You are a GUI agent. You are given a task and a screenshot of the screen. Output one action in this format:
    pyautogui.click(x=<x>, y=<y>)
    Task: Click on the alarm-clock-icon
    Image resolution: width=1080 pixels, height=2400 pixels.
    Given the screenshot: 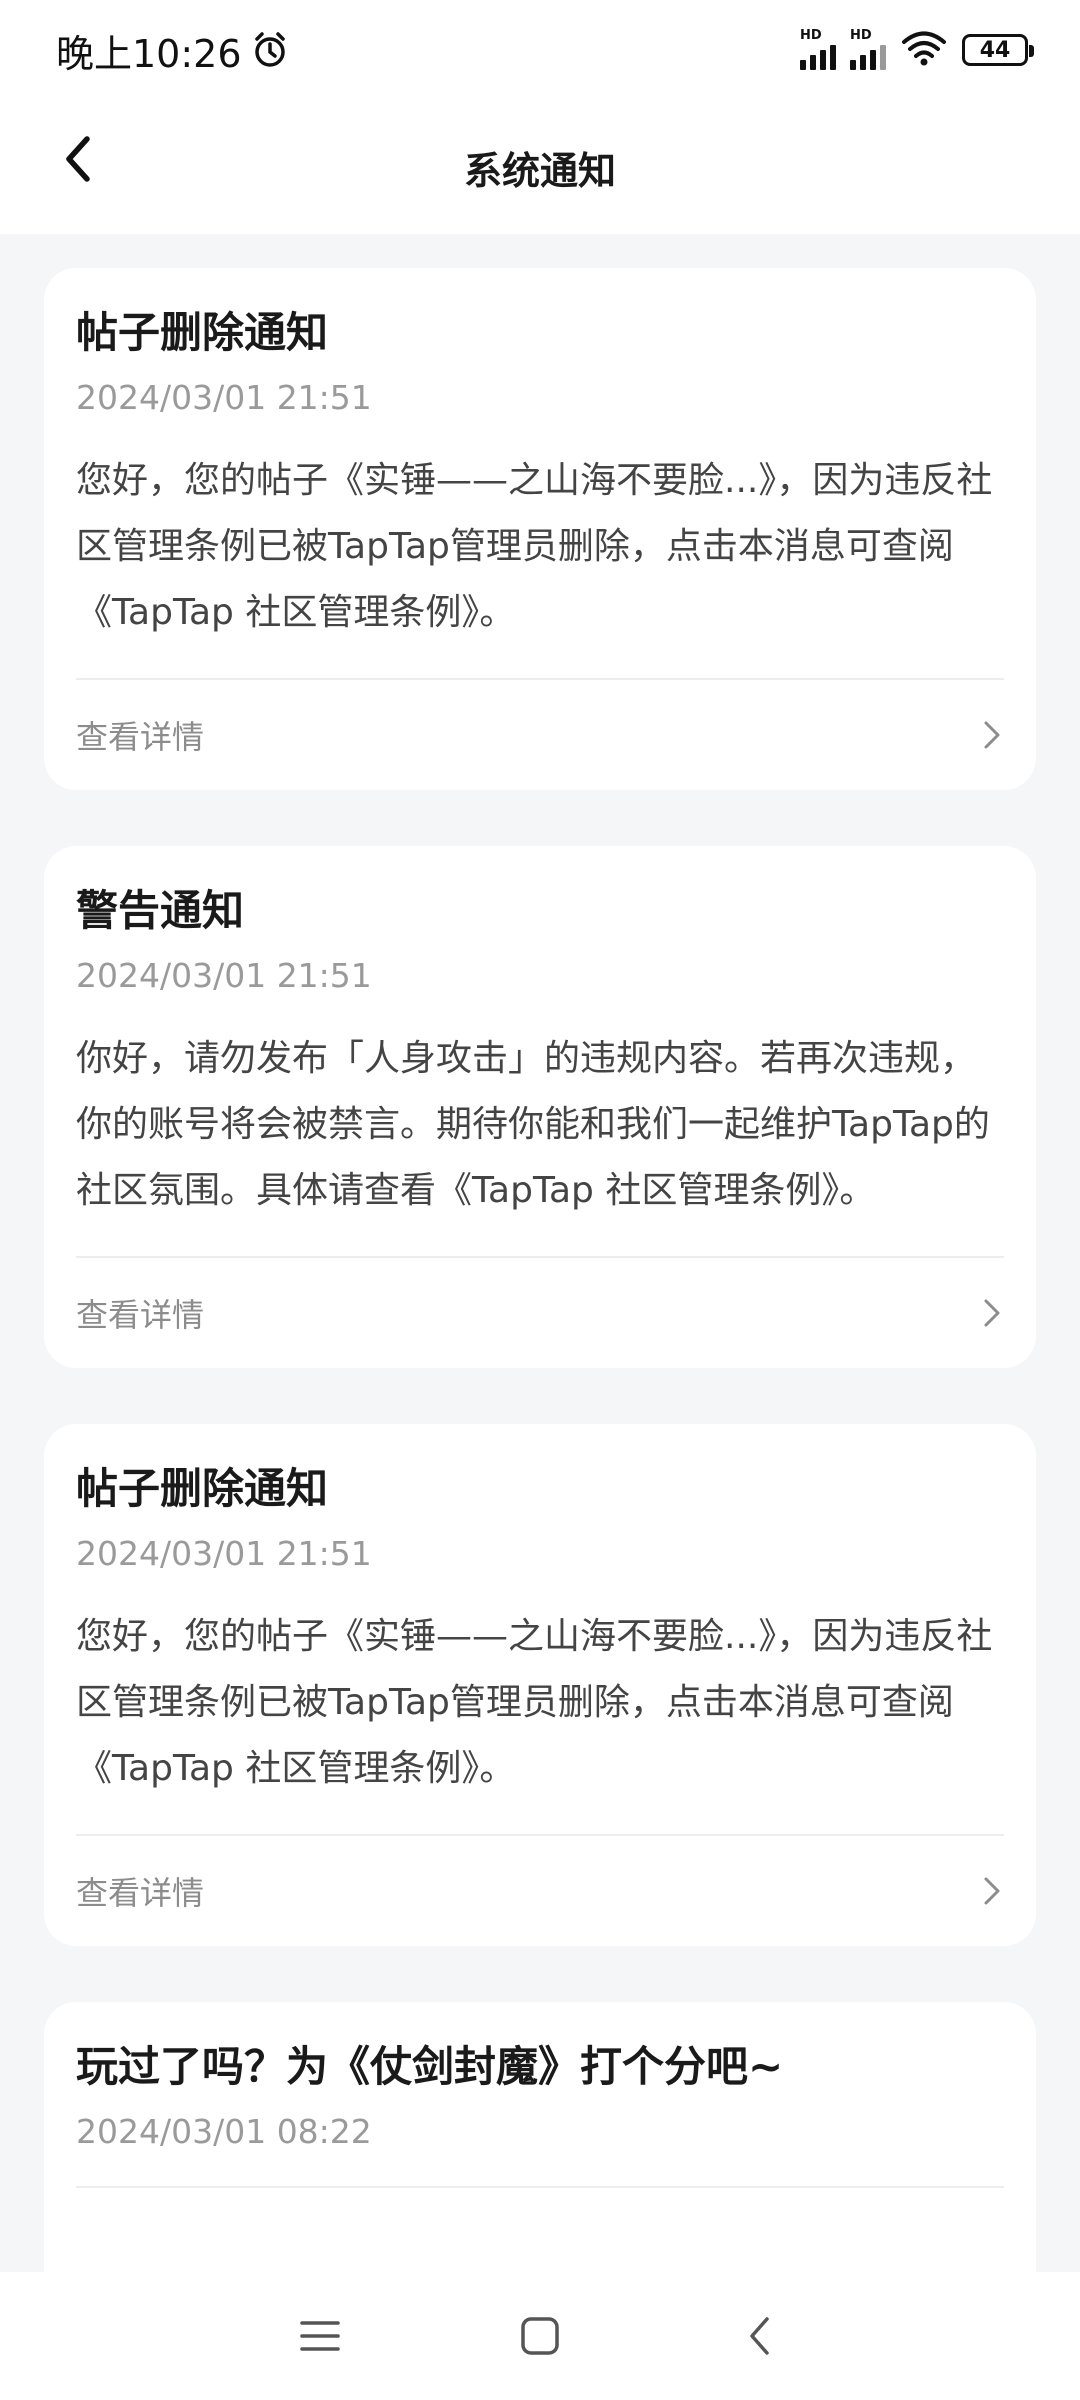 What is the action you would take?
    pyautogui.click(x=270, y=50)
    